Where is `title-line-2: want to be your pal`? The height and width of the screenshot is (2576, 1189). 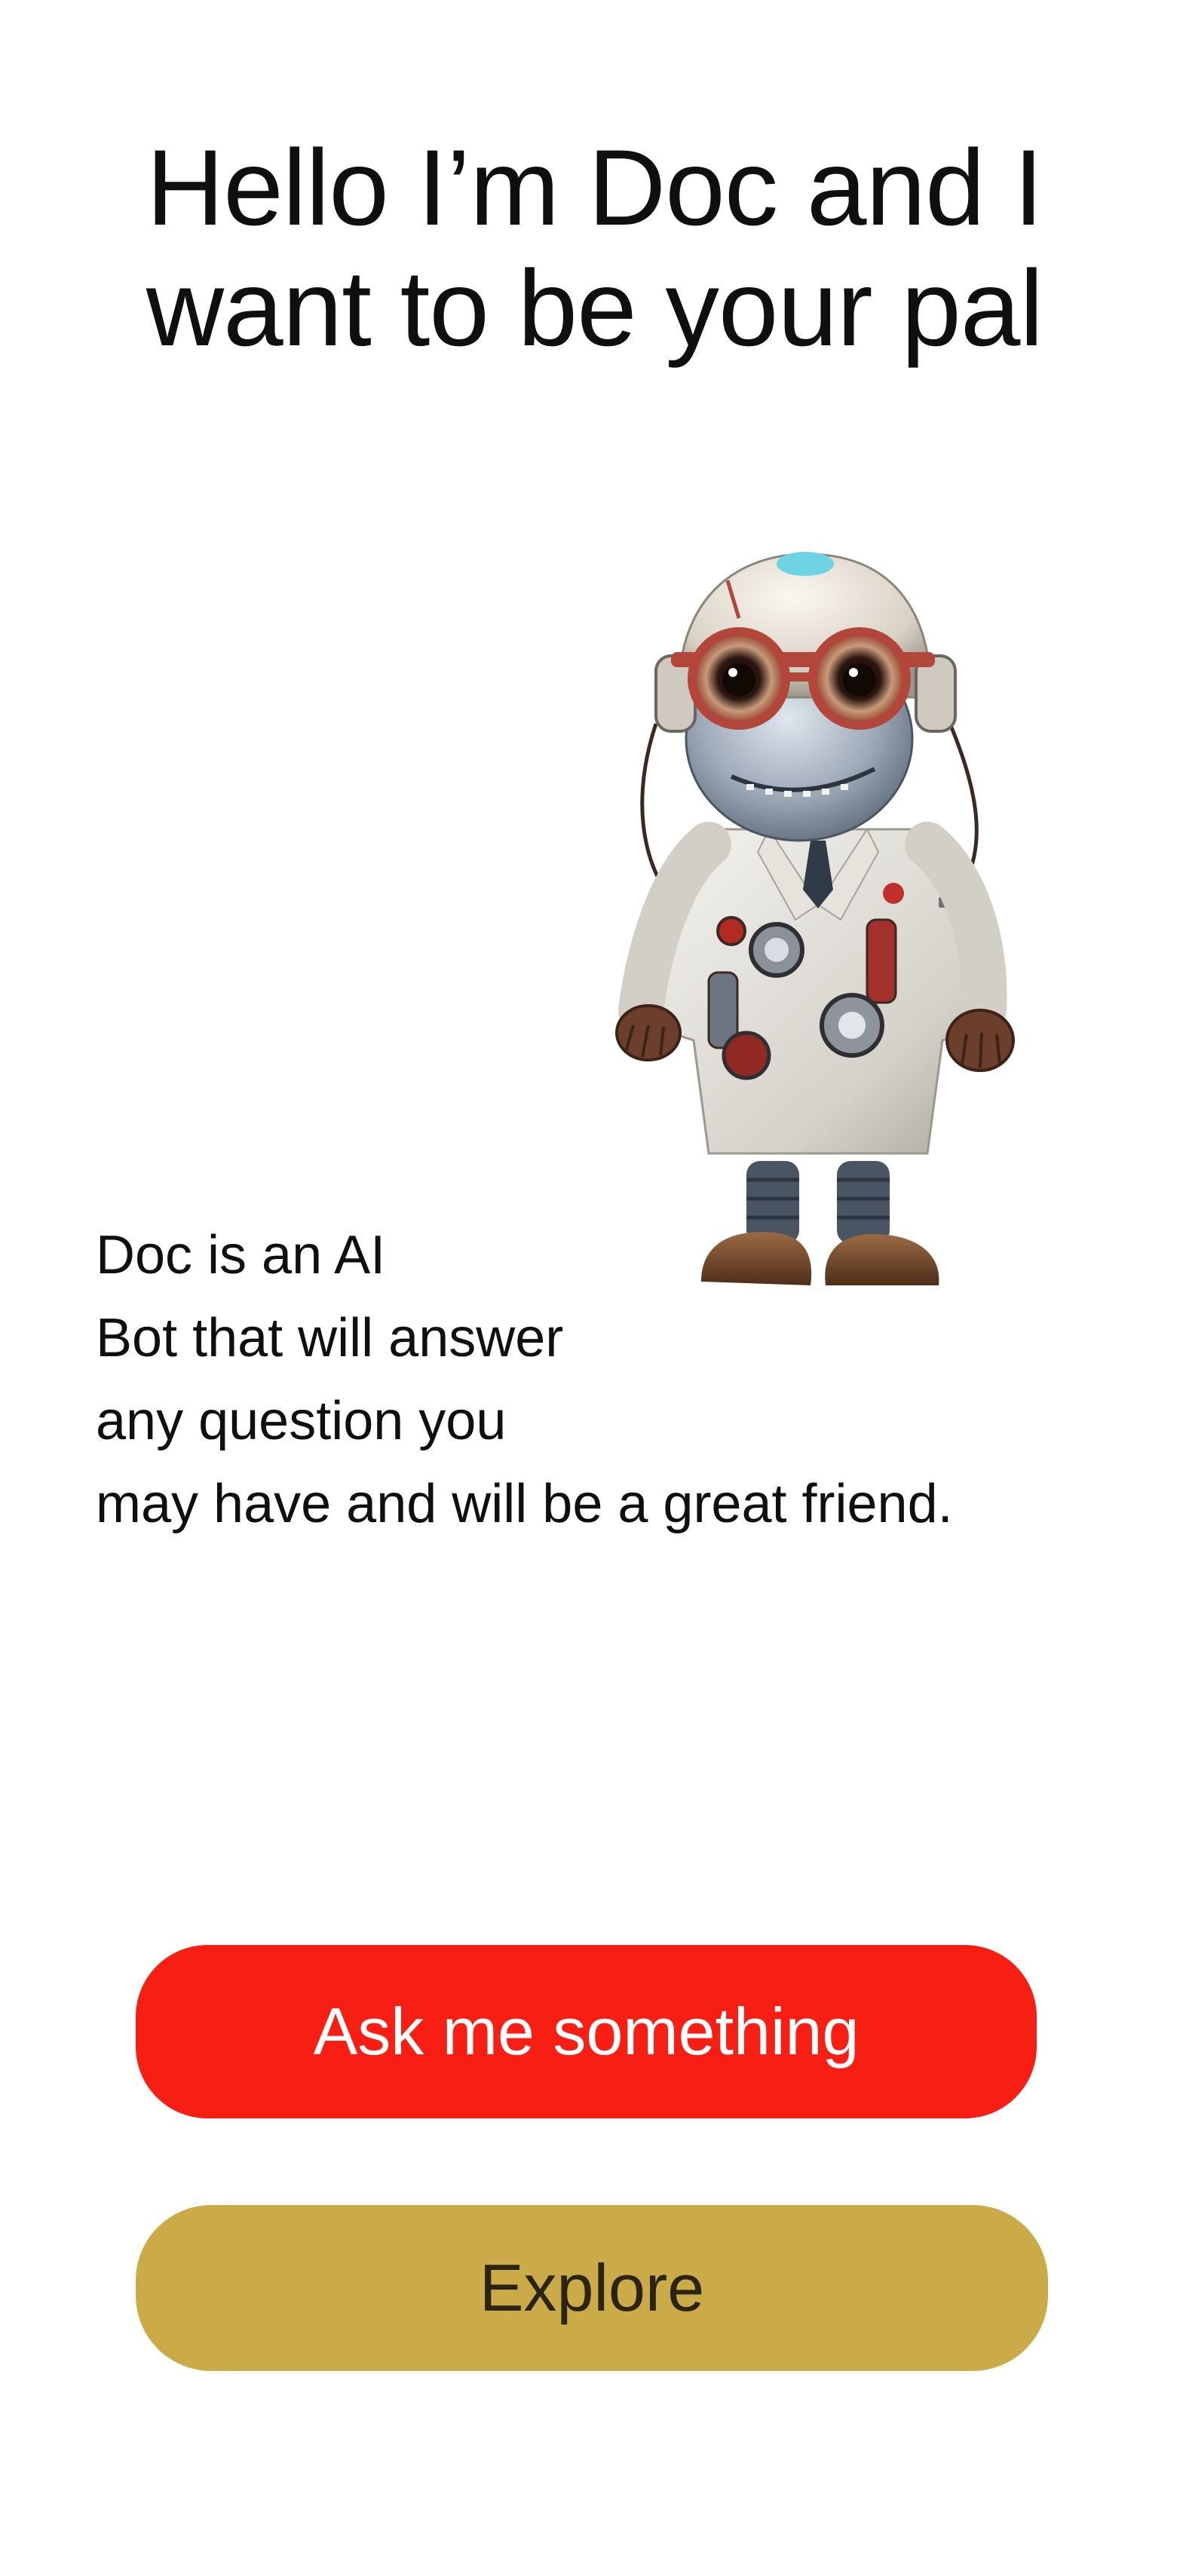 title-line-2: want to be your pal is located at coordinates (594, 309).